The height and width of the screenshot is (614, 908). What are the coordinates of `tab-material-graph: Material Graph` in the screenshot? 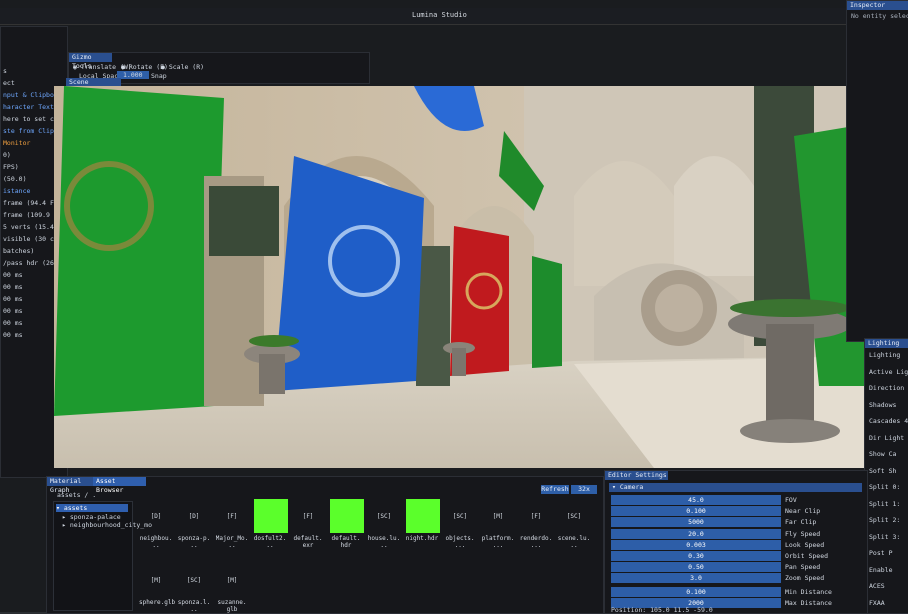 It's located at (70, 485).